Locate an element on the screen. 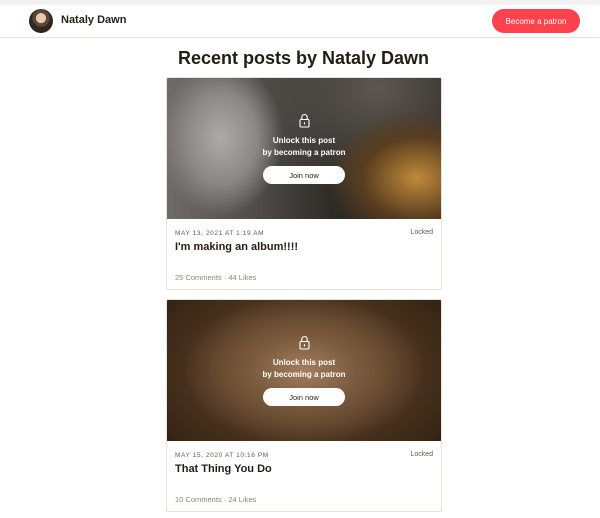 Image resolution: width=600 pixels, height=518 pixels. post-date: MAY 15, 2020 AT 10:16 PM is located at coordinates (222, 455).